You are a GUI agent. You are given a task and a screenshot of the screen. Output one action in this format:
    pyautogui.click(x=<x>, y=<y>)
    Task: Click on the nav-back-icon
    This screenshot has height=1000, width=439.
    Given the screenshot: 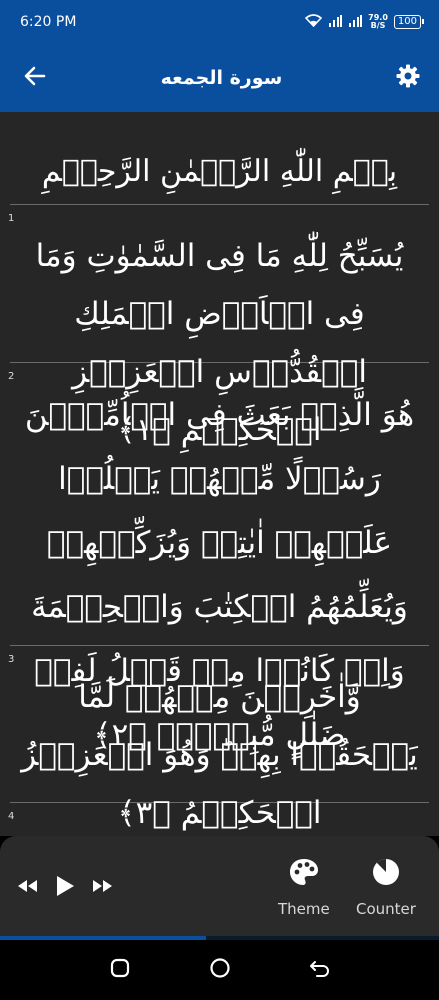 What is the action you would take?
    pyautogui.click(x=320, y=970)
    